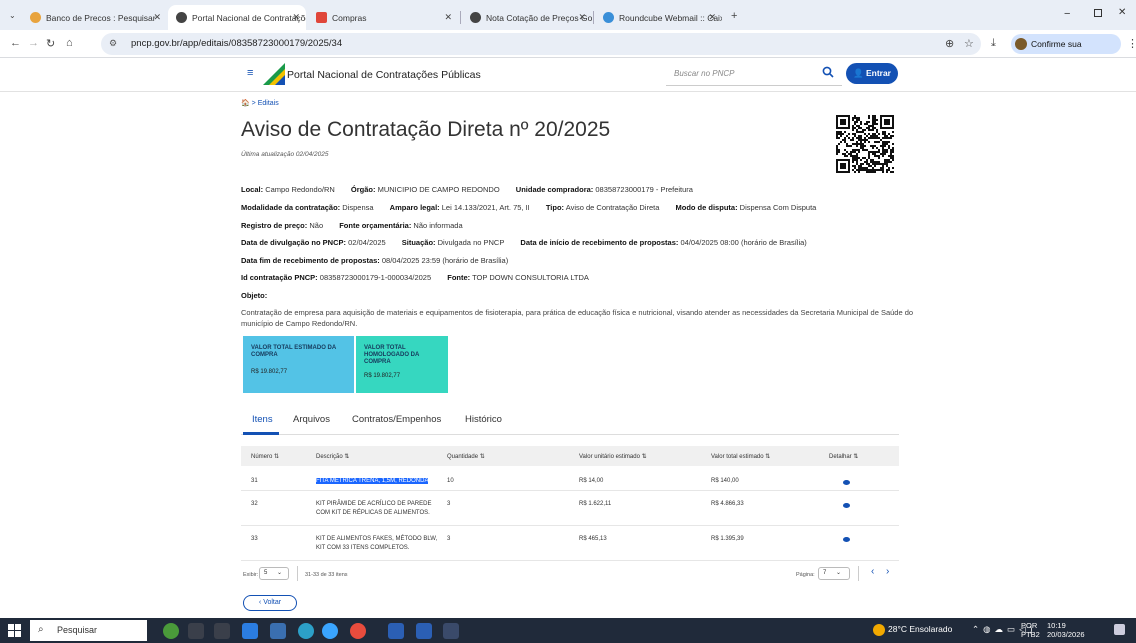 The image size is (1136, 643). I want to click on tab-pncp: Portal Nacional de Contrataçõe ✕, so click(237, 17).